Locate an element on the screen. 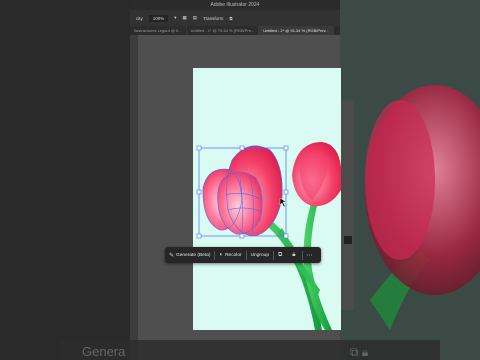 The height and width of the screenshot is (360, 480). blurred-icons: ⧉ 🔒︎ is located at coordinates (359, 352).